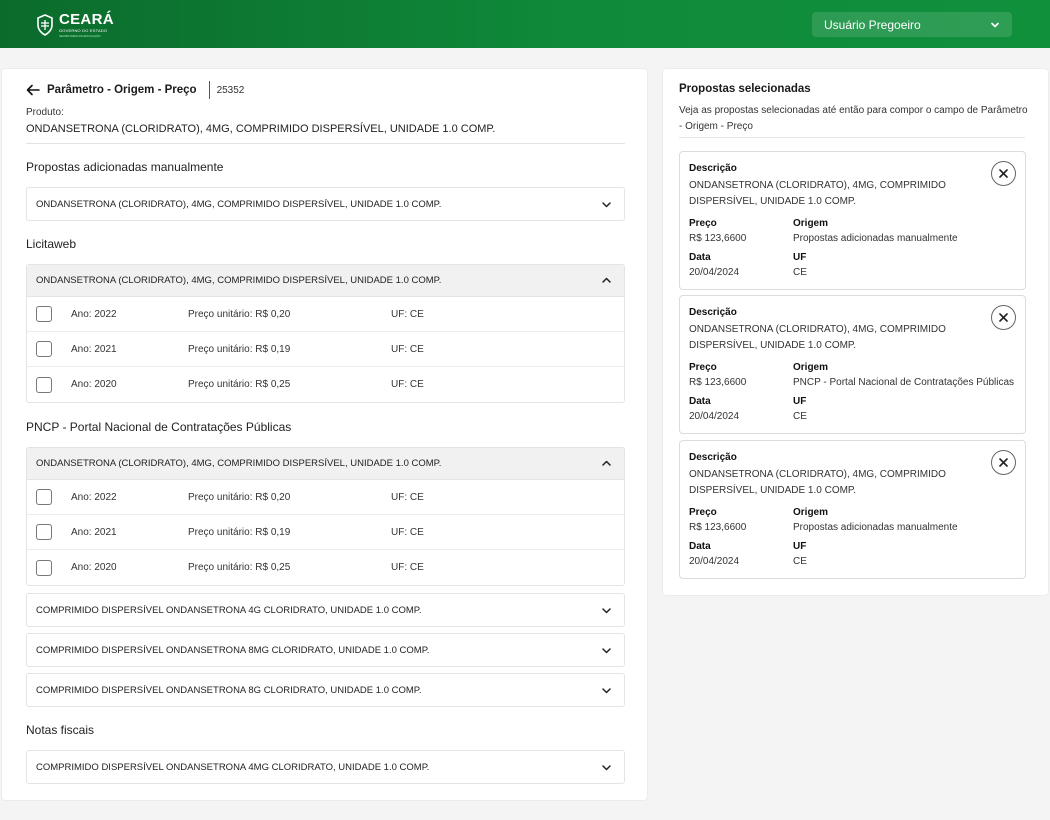  I want to click on table-row: Ano: 2022 Preço unitário: R$ 0,20 UF: CE, so click(325, 497).